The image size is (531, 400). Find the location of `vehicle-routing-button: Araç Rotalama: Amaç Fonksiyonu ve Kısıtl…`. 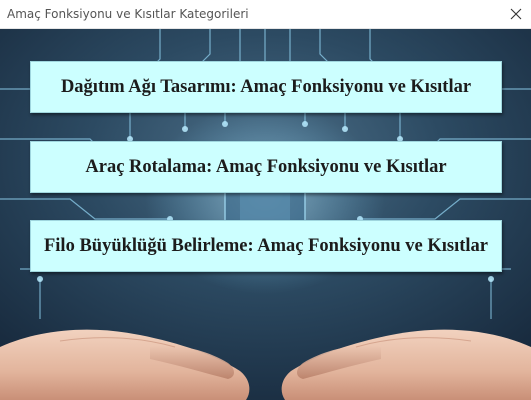

vehicle-routing-button: Araç Rotalama: Amaç Fonksiyonu ve Kısıtl… is located at coordinates (266, 167).